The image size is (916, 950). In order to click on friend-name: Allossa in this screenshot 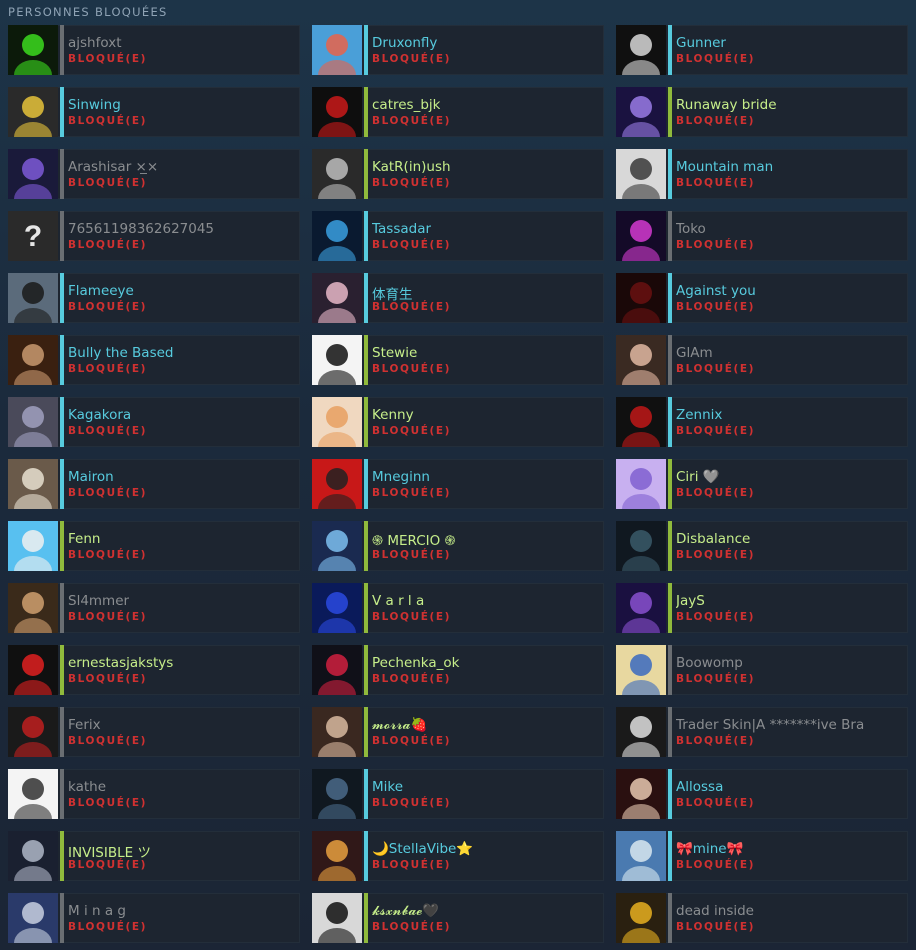, I will do `click(699, 787)`.